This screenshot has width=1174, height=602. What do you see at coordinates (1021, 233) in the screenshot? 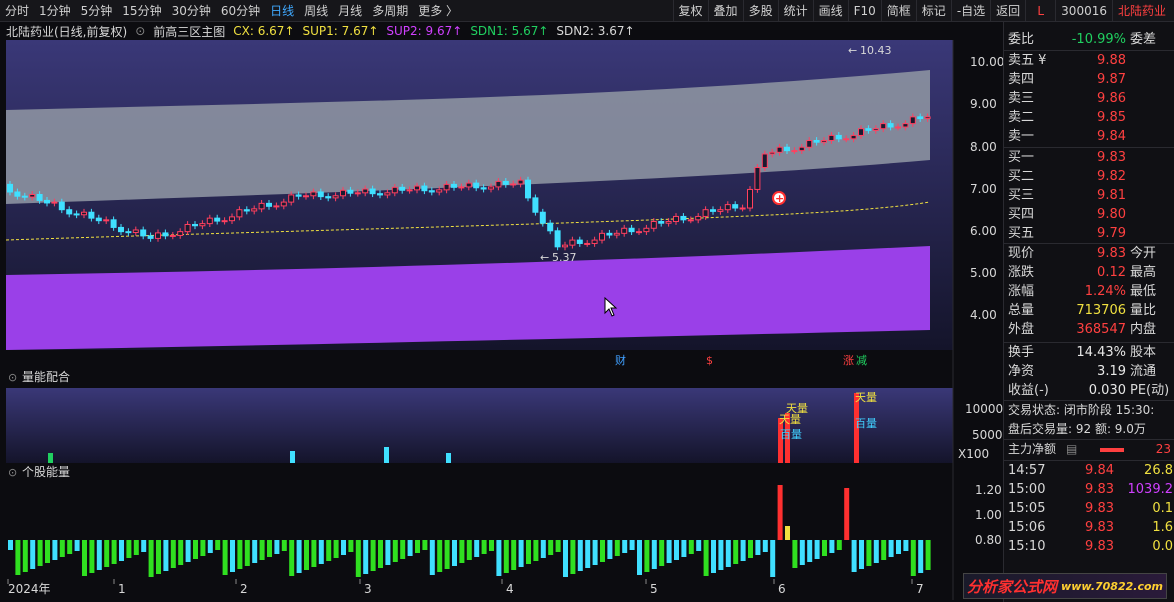
I see `bid-row-4-label: 买五` at bounding box center [1021, 233].